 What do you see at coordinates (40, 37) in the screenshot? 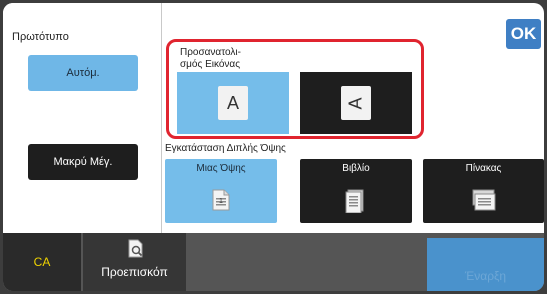
I see `original-title: Πρωτότυπο` at bounding box center [40, 37].